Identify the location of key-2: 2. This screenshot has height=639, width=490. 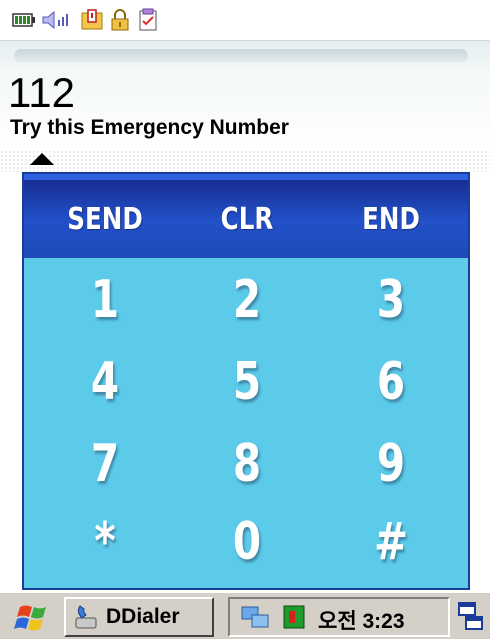
(247, 300).